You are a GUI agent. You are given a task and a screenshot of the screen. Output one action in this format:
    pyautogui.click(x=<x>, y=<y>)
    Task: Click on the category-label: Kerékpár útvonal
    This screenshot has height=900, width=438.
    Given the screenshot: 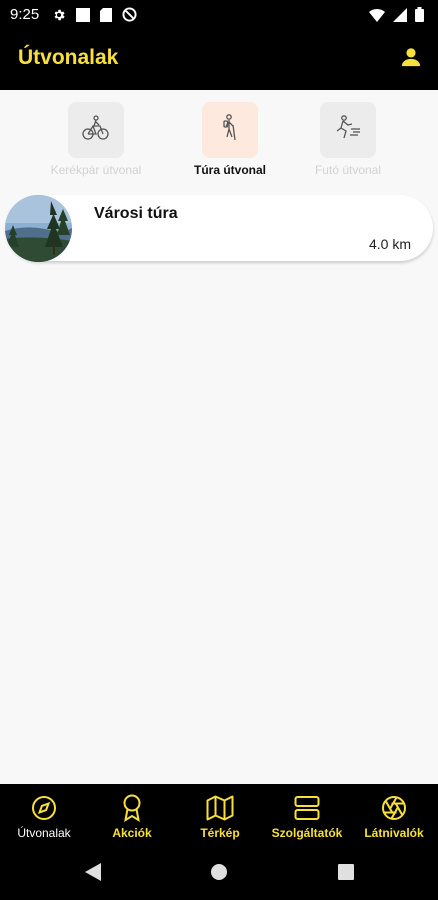 What is the action you would take?
    pyautogui.click(x=96, y=170)
    